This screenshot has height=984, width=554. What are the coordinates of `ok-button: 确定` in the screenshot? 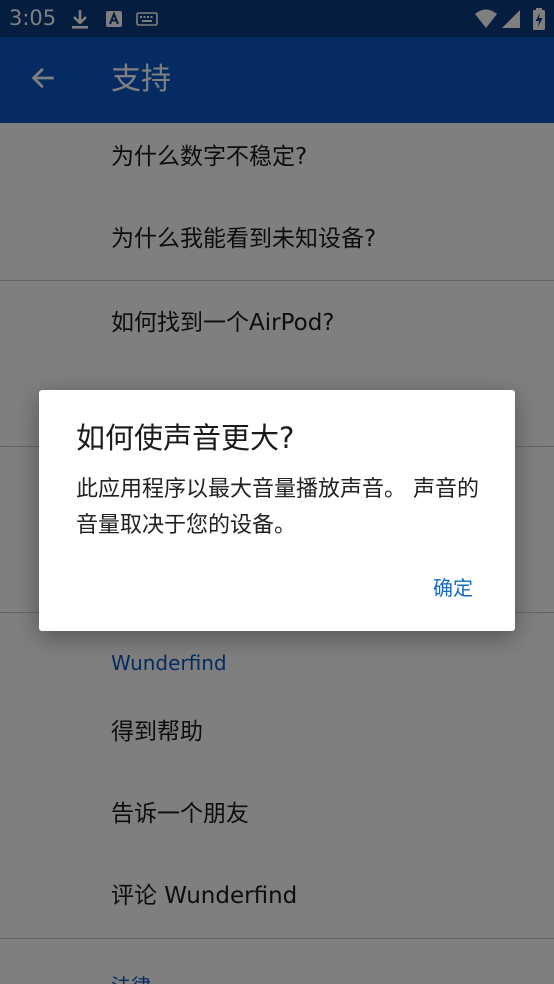 It's located at (453, 588).